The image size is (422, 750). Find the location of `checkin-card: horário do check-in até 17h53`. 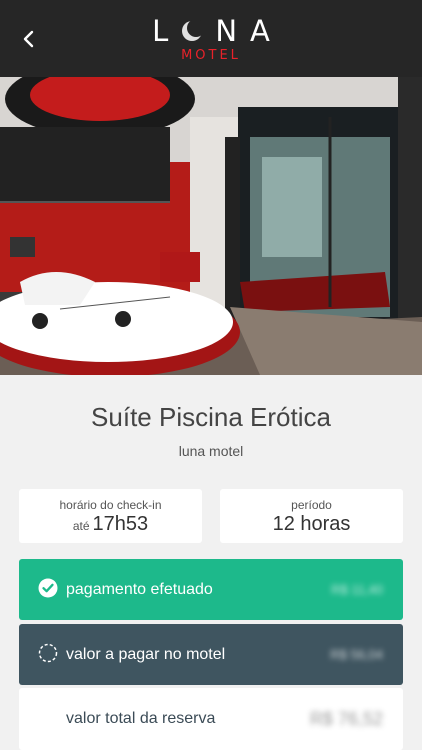

checkin-card: horário do check-in até 17h53 is located at coordinates (110, 516).